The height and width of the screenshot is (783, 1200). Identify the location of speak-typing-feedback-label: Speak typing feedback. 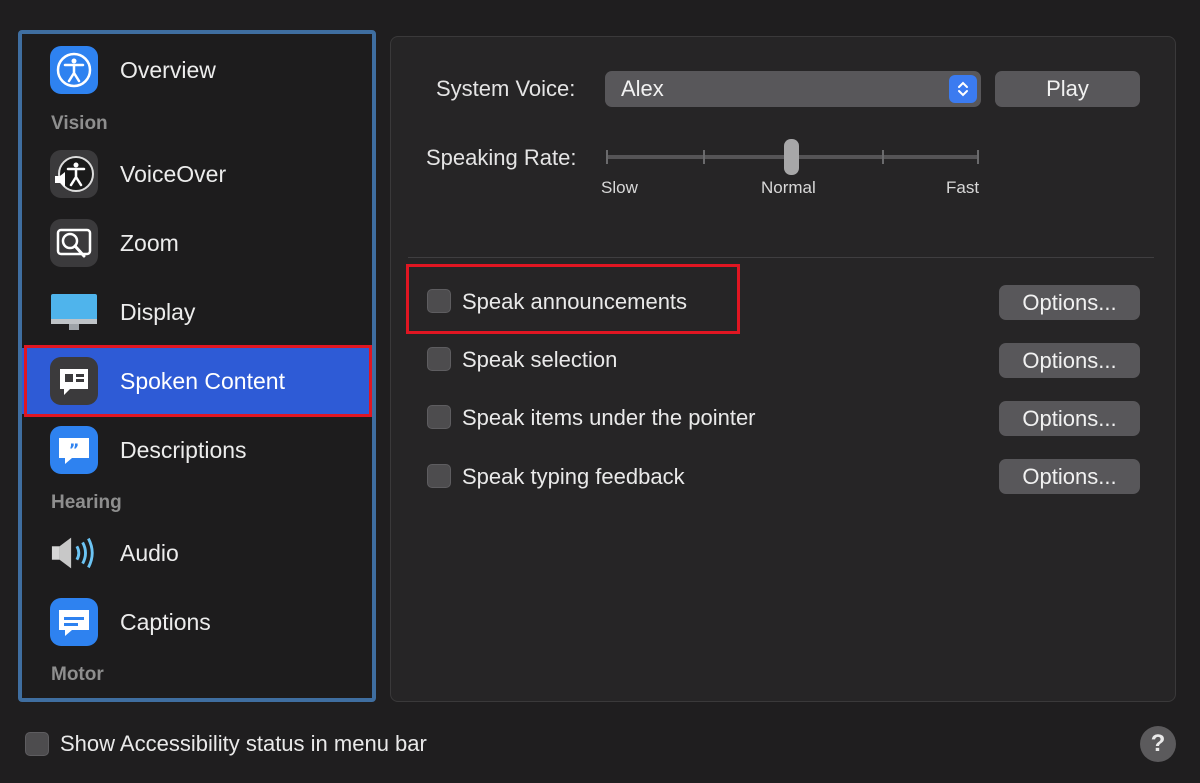
(573, 476).